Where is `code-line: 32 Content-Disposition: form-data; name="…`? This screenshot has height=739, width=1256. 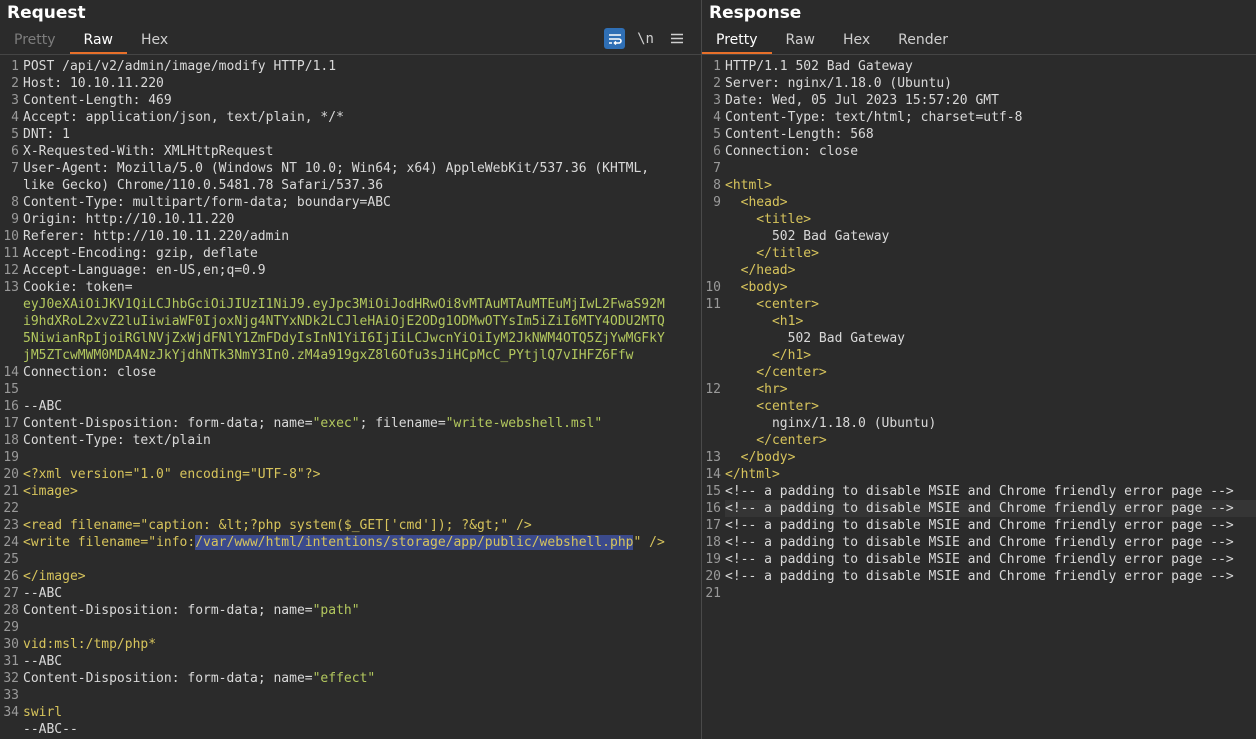
code-line: 32 Content-Disposition: form-data; name="… is located at coordinates (350, 678).